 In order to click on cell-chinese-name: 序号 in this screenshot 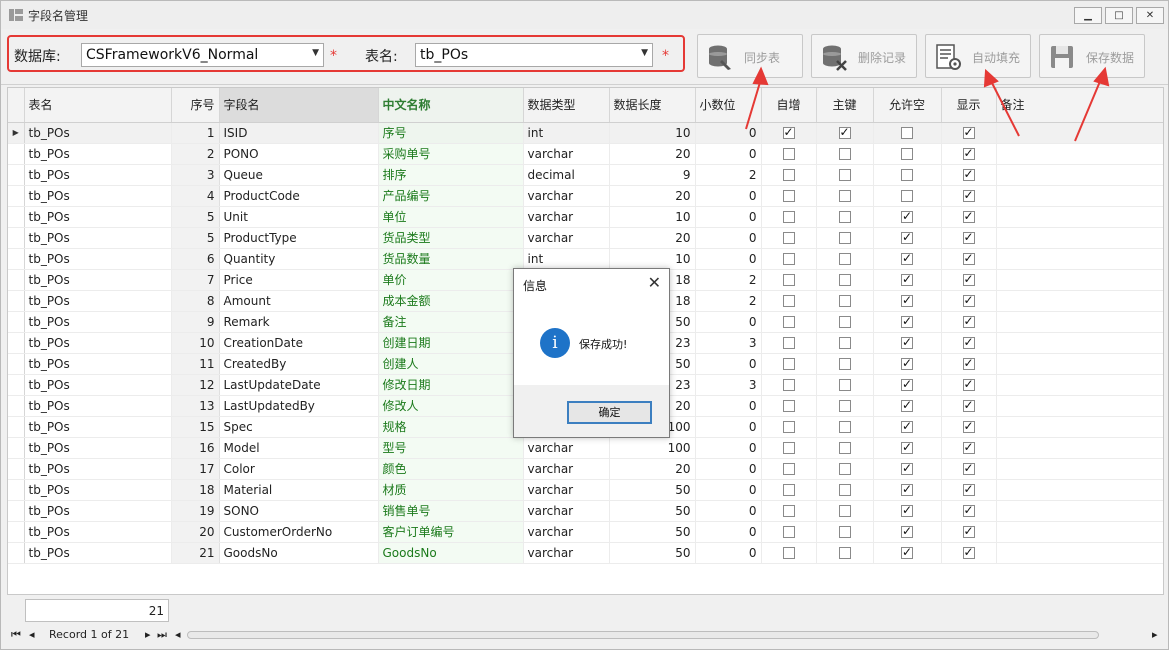, I will do `click(451, 133)`.